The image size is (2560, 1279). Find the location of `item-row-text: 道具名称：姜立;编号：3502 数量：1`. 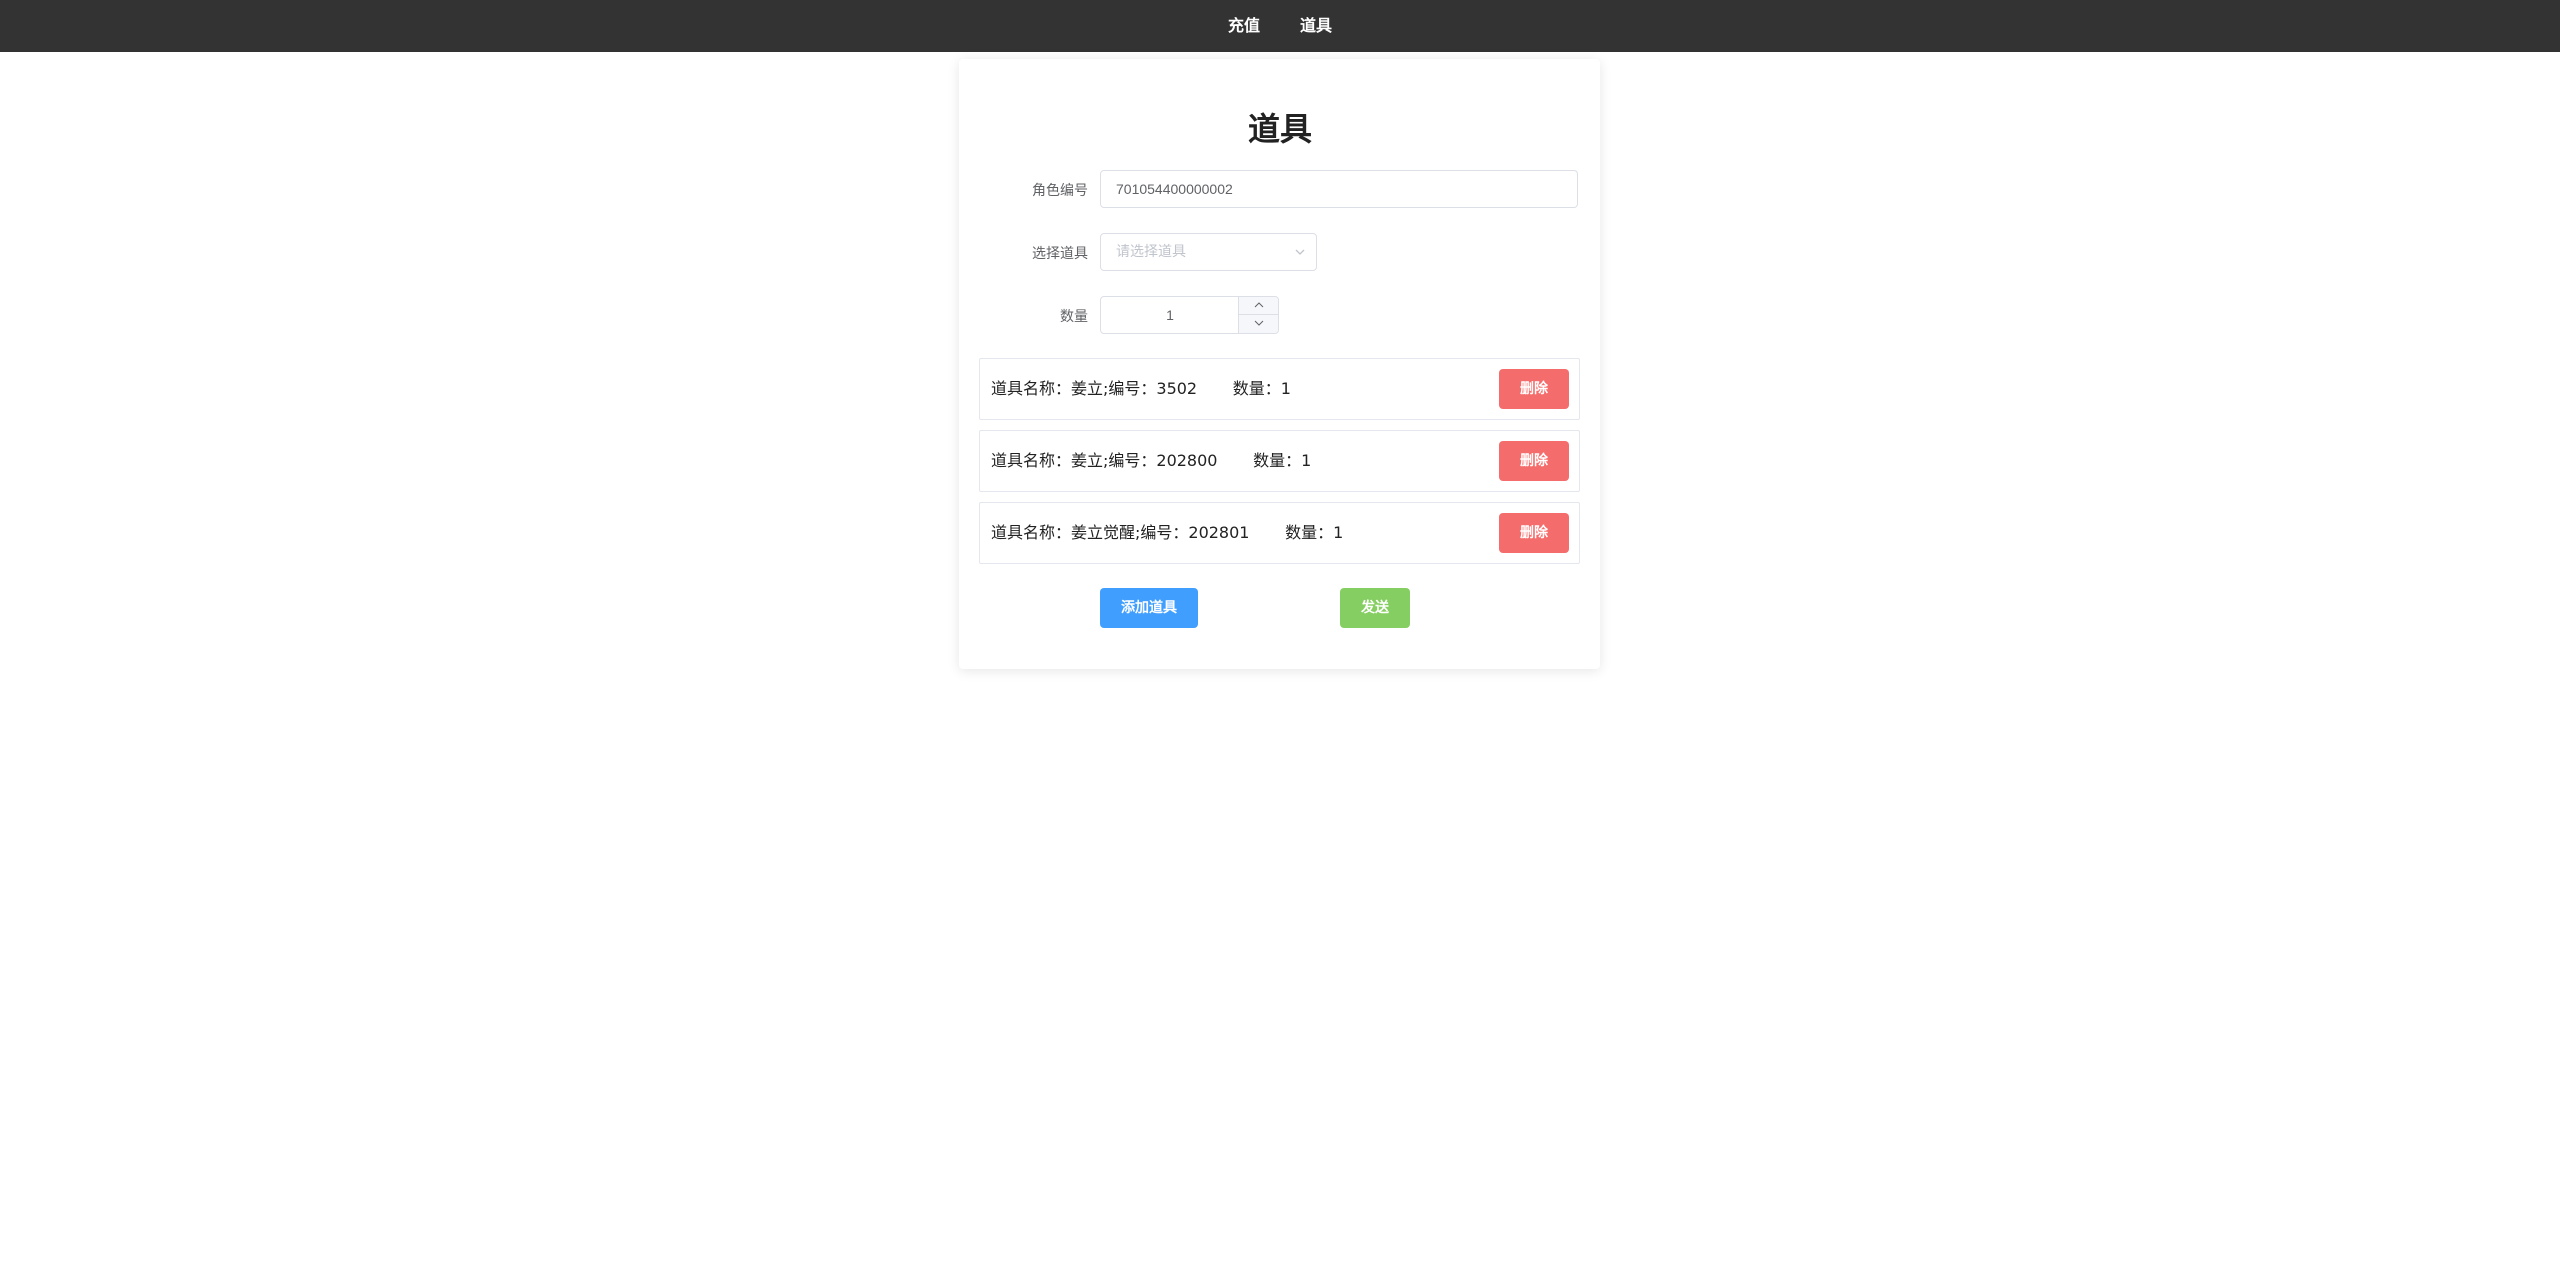

item-row-text: 道具名称：姜立;编号：3502 数量：1 is located at coordinates (1141, 388).